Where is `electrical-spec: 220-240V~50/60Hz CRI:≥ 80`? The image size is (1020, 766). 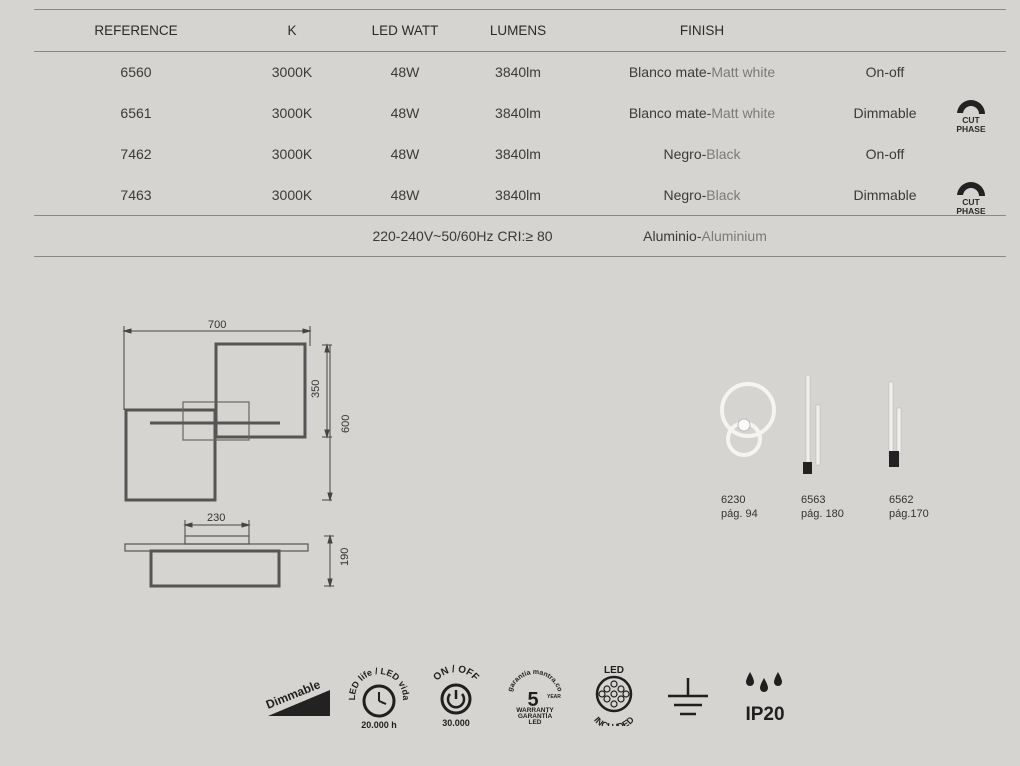
electrical-spec: 220-240V~50/60Hz CRI:≥ 80 is located at coordinates (462, 236).